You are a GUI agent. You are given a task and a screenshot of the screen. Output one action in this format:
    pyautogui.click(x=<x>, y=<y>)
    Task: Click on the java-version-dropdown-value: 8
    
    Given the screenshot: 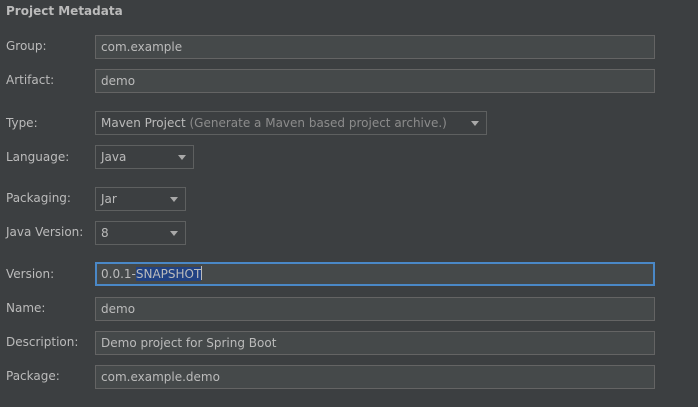 What is the action you would take?
    pyautogui.click(x=105, y=233)
    